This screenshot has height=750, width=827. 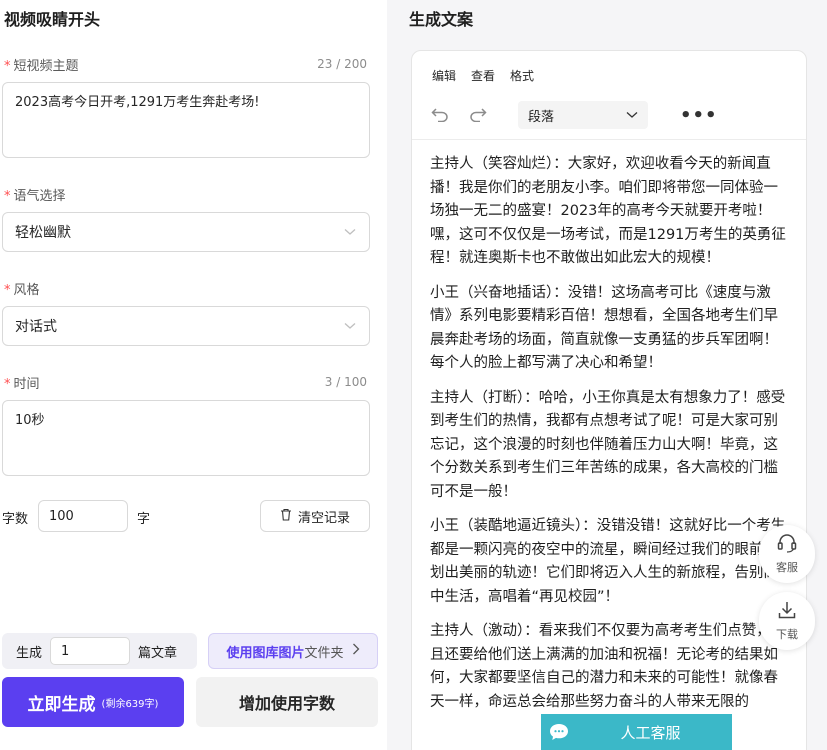 I want to click on generate-suffix: 篇文章, so click(x=158, y=653).